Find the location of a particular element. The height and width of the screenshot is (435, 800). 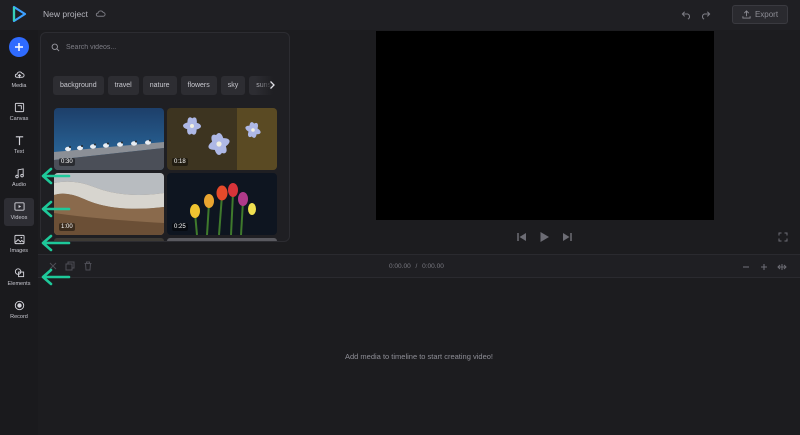

nav-label: Audio is located at coordinates (19, 185).